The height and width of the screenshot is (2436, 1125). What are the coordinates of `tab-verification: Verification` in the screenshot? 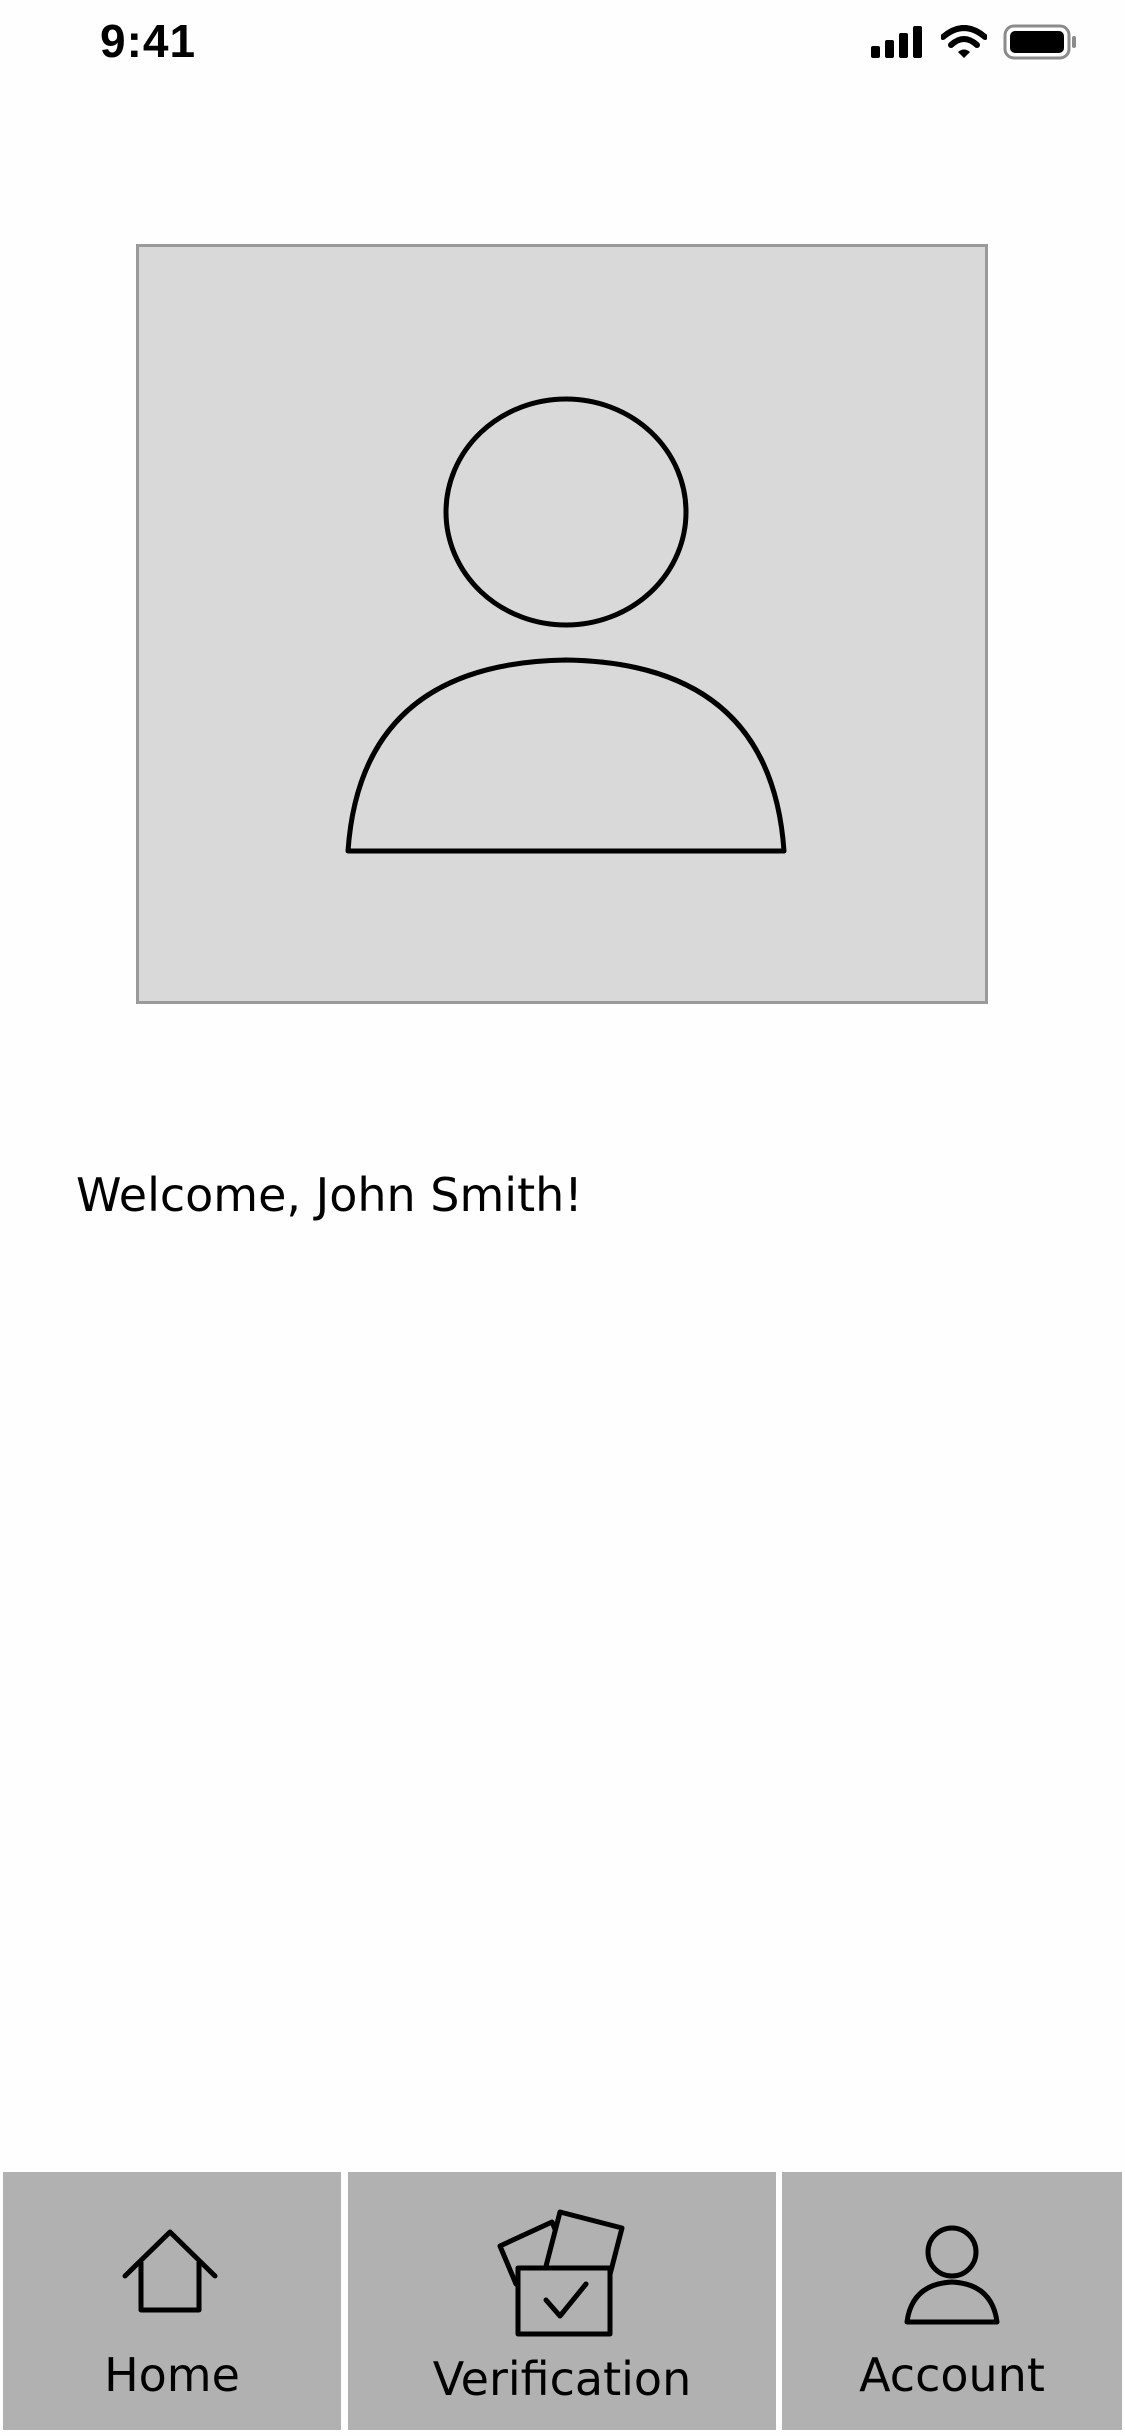 It's located at (562, 2301).